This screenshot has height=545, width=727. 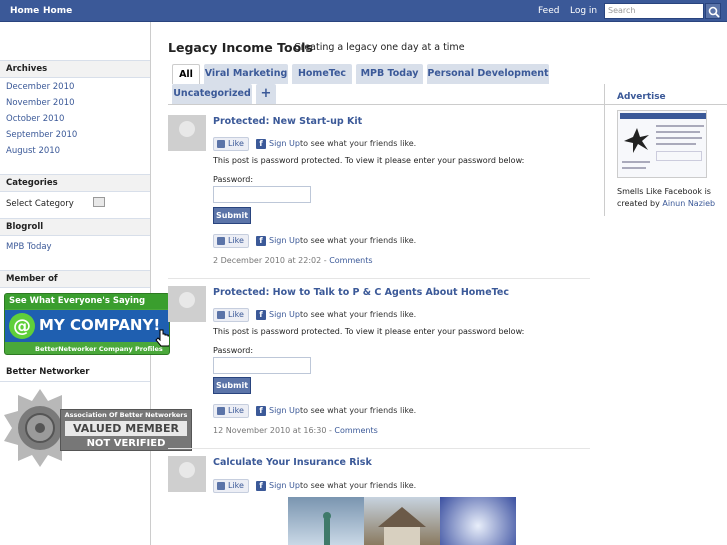 What do you see at coordinates (270, 430) in the screenshot?
I see `post-date: 12 November 2010 at 16:30` at bounding box center [270, 430].